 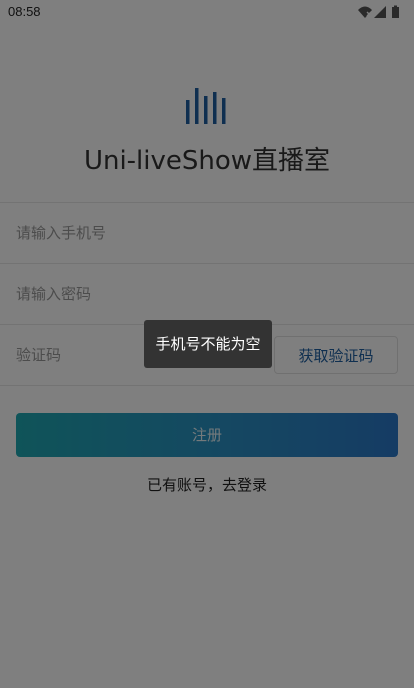 I want to click on toast-message: 手机号不能为空, so click(x=208, y=344).